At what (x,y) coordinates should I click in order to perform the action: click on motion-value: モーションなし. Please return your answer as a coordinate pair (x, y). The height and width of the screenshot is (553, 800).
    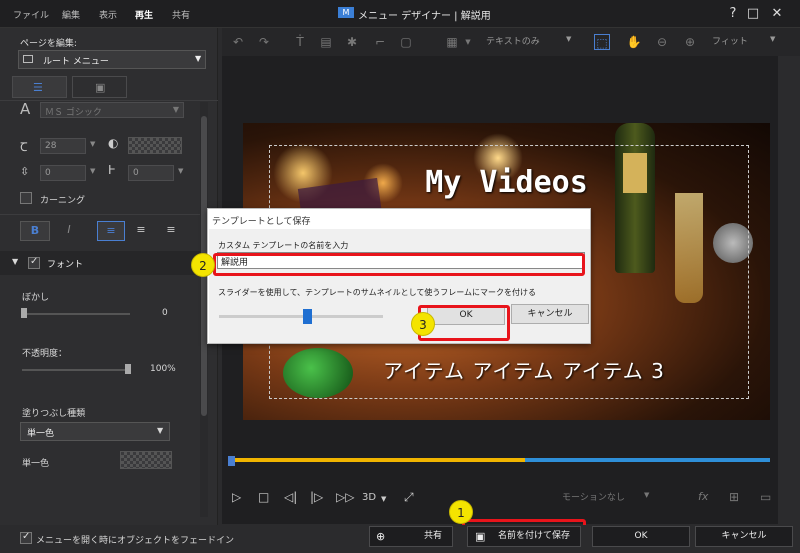
    Looking at the image, I should click on (593, 498).